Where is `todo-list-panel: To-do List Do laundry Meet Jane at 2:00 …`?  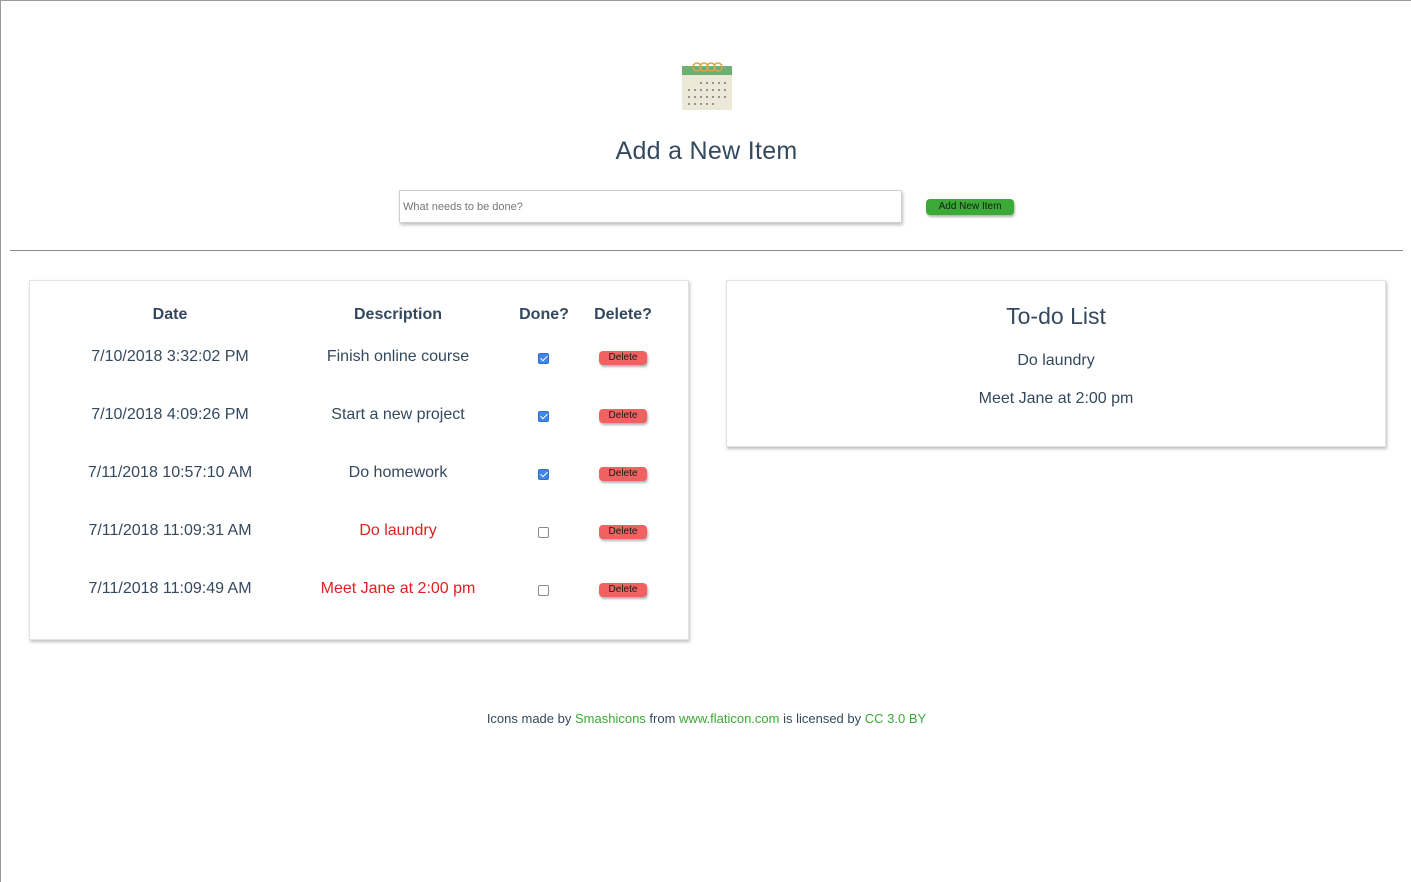 todo-list-panel: To-do List Do laundry Meet Jane at 2:00 … is located at coordinates (1056, 363).